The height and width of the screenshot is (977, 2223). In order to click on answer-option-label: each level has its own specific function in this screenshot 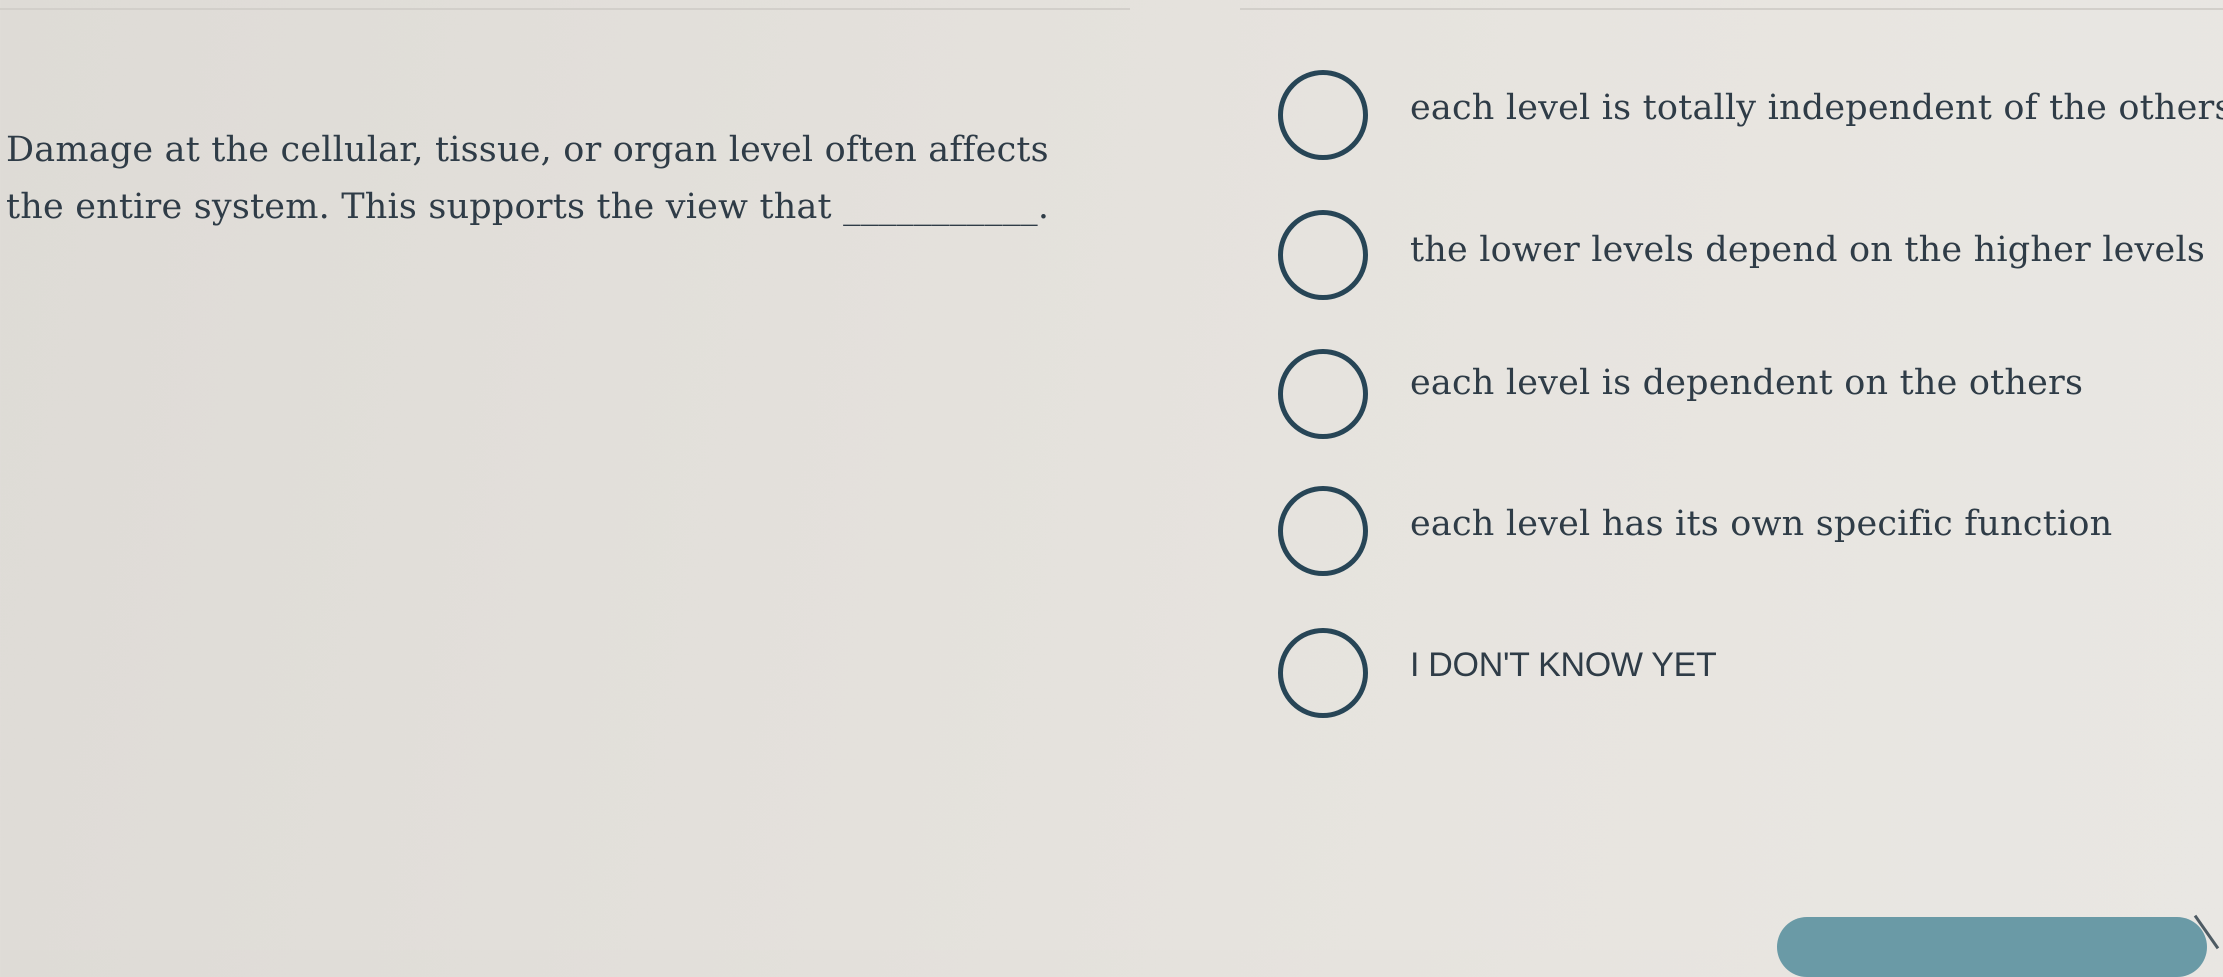, I will do `click(1761, 524)`.